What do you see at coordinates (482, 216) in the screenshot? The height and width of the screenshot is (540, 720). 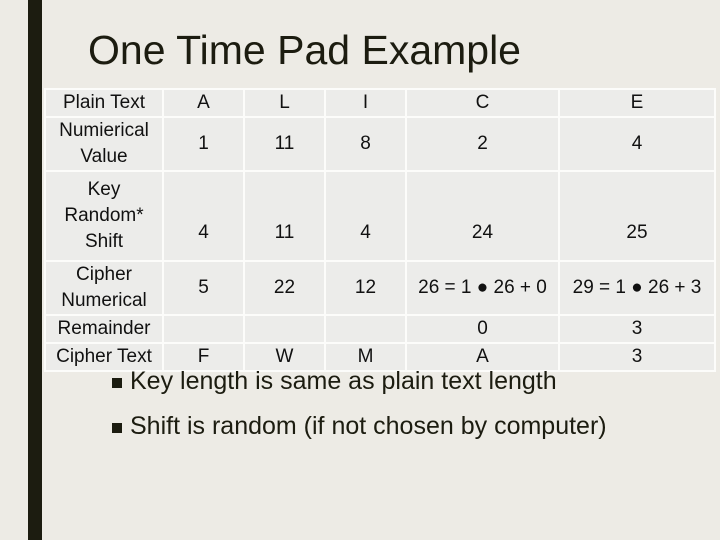 I see `table-cell: 24` at bounding box center [482, 216].